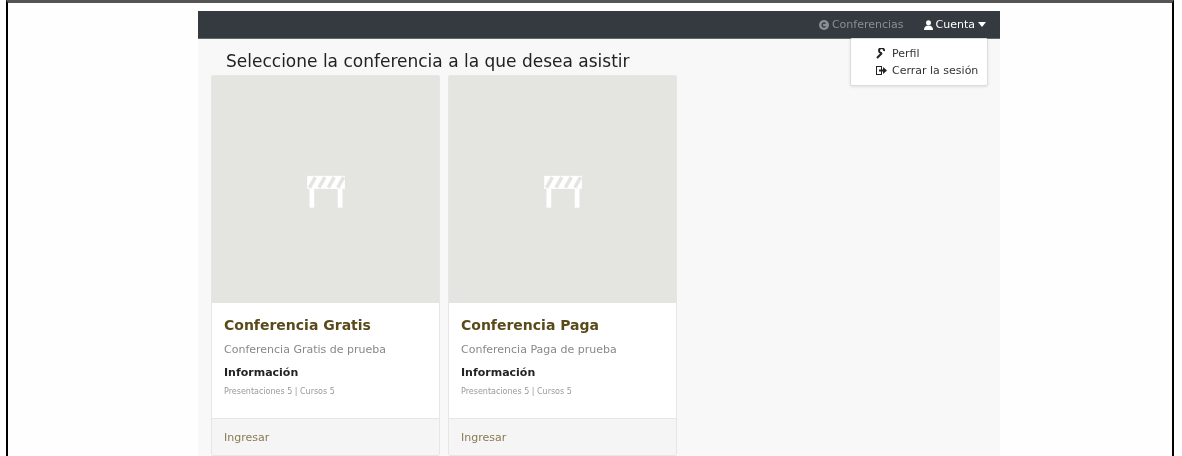 This screenshot has height=456, width=1182. What do you see at coordinates (919, 70) in the screenshot?
I see `menu-item: Cerrar la sesión` at bounding box center [919, 70].